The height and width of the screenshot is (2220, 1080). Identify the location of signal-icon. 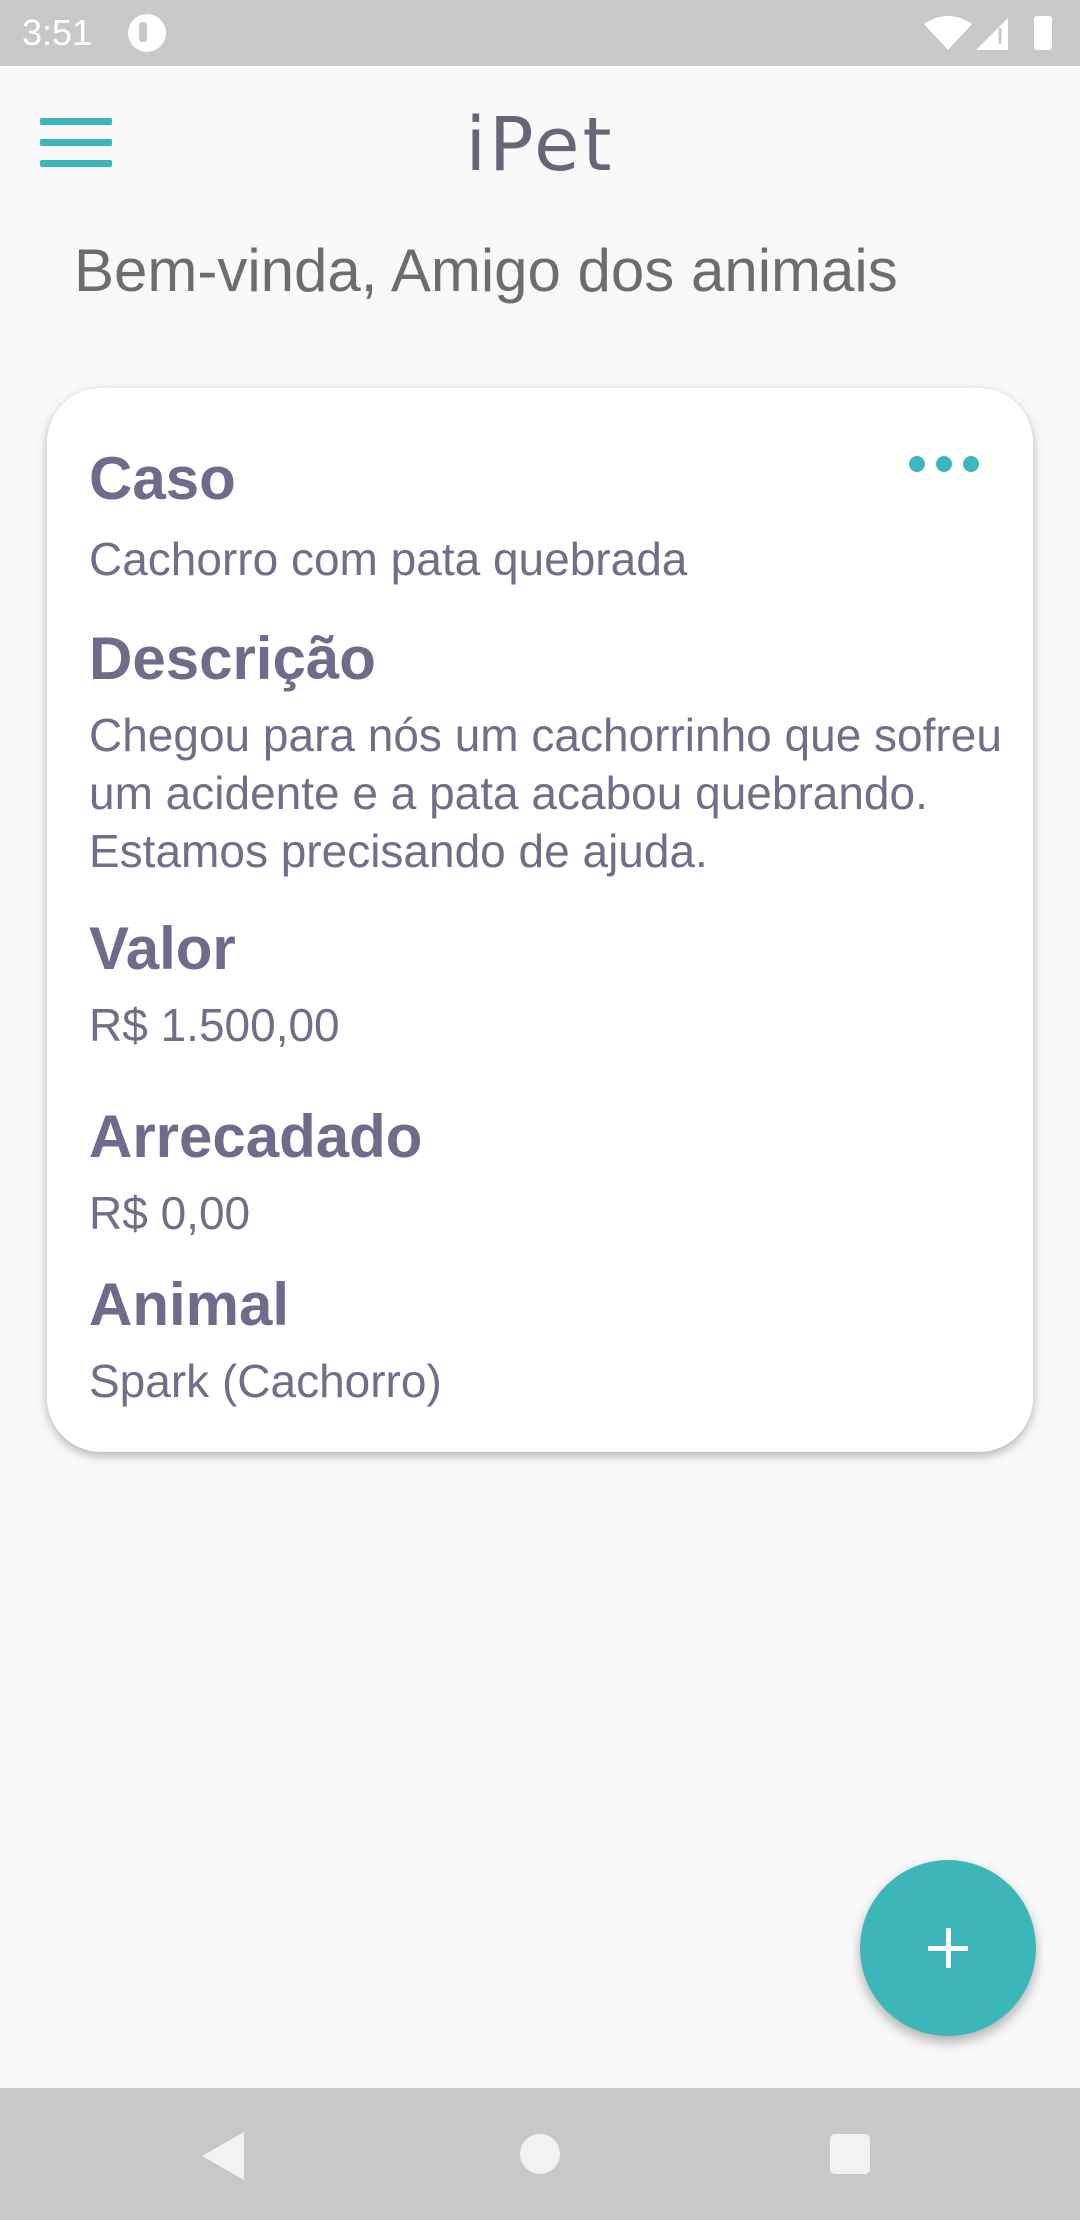
(992, 34).